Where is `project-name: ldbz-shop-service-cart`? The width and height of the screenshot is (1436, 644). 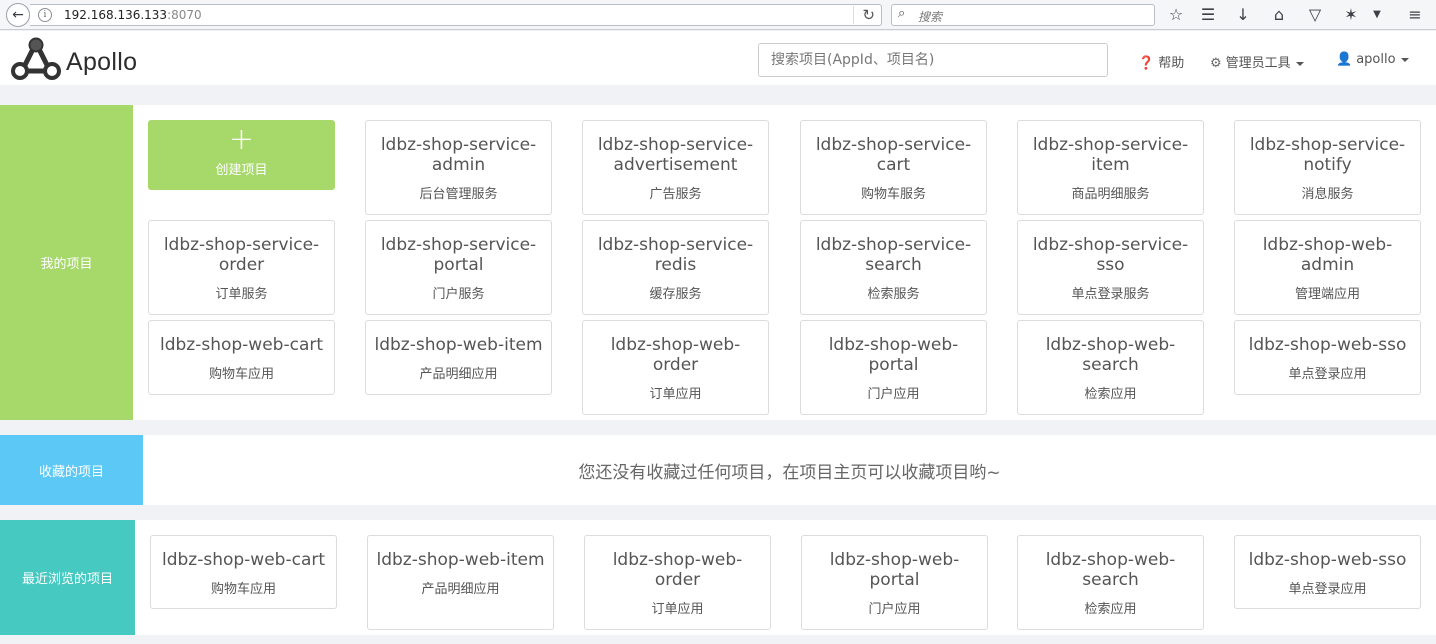 project-name: ldbz-shop-service-cart is located at coordinates (893, 155).